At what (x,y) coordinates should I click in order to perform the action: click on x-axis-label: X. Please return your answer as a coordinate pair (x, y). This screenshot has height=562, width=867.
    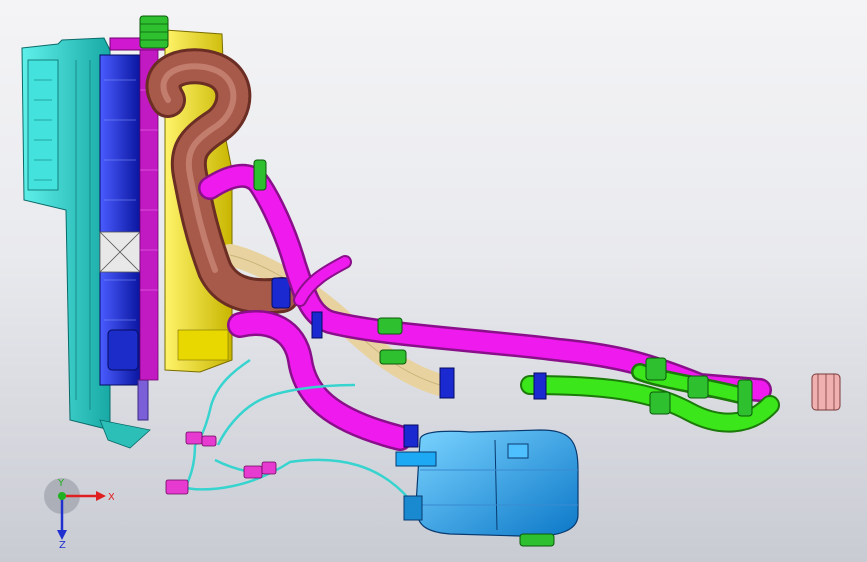
    Looking at the image, I should click on (111, 497).